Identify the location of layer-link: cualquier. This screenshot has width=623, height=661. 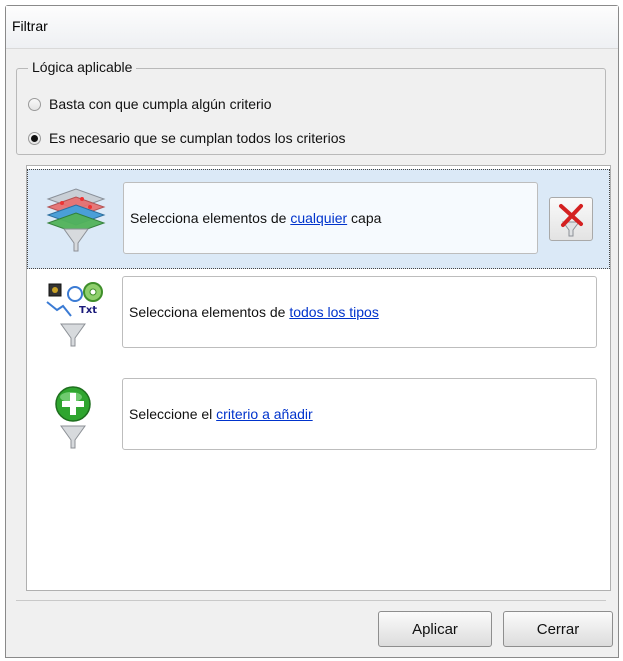
(318, 218).